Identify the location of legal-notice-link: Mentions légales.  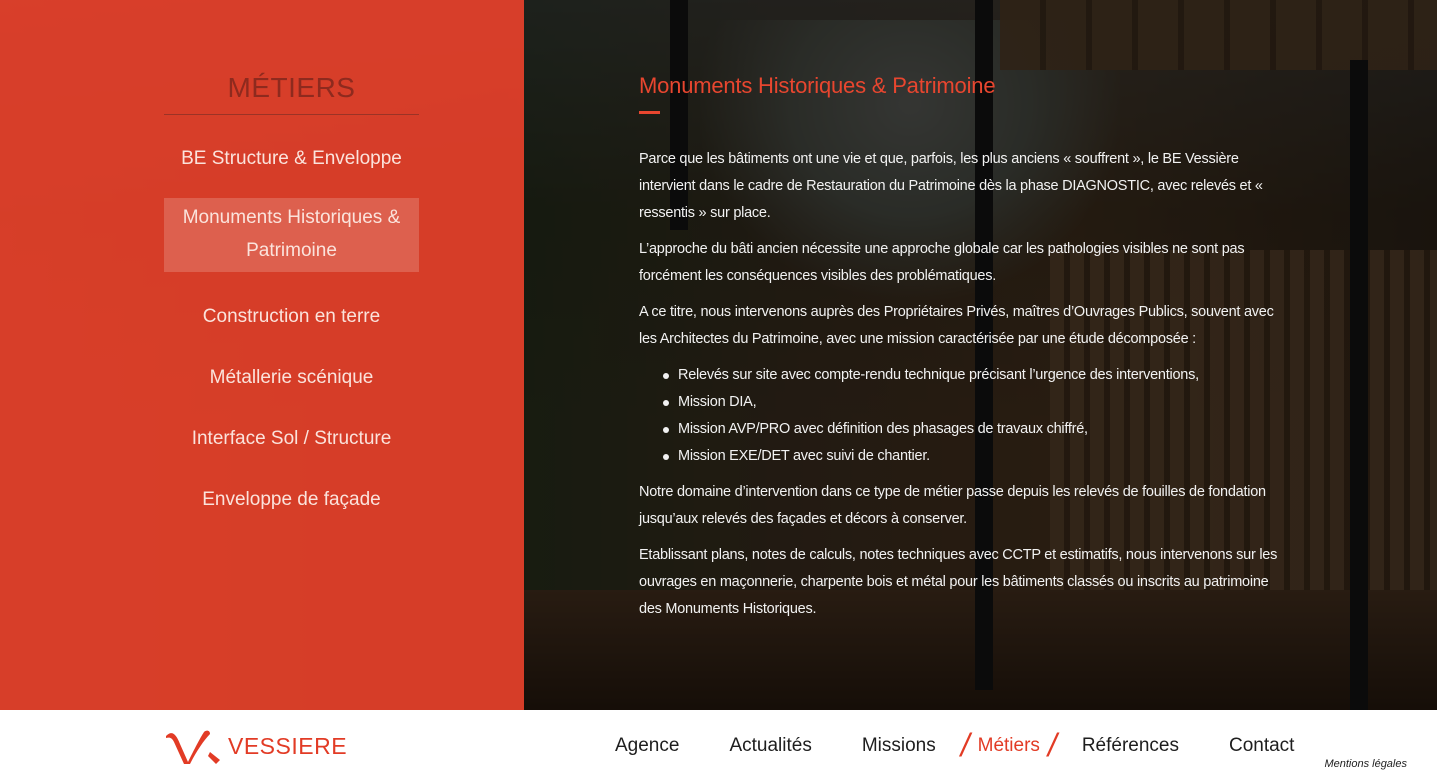
(1365, 764).